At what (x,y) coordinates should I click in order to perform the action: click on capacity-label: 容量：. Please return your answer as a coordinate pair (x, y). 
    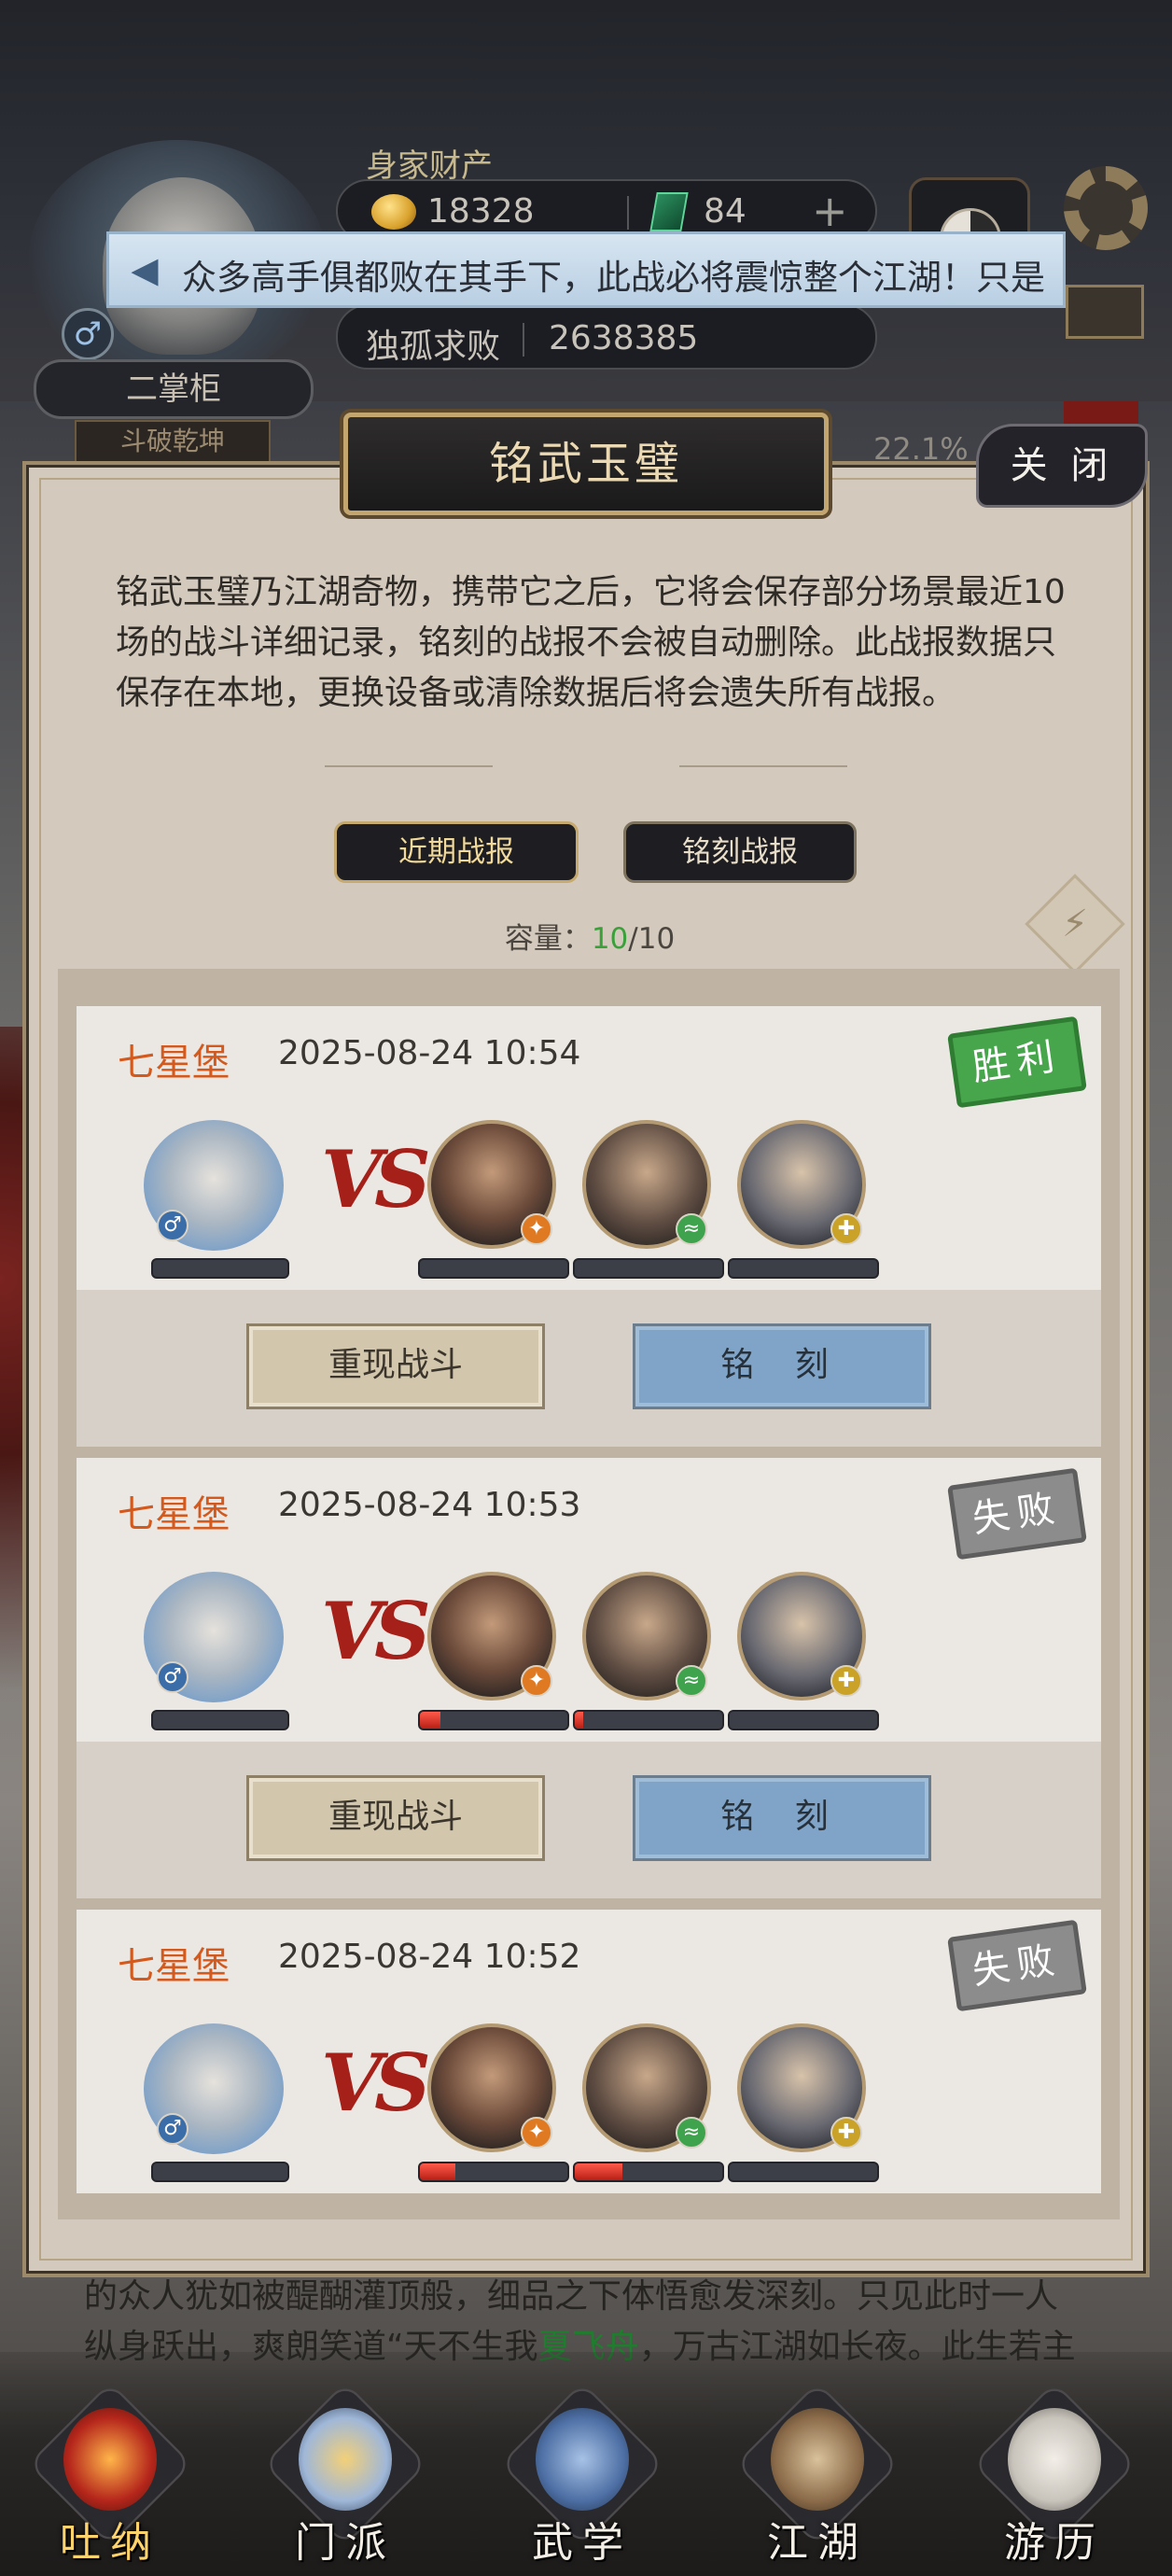
    Looking at the image, I should click on (548, 939).